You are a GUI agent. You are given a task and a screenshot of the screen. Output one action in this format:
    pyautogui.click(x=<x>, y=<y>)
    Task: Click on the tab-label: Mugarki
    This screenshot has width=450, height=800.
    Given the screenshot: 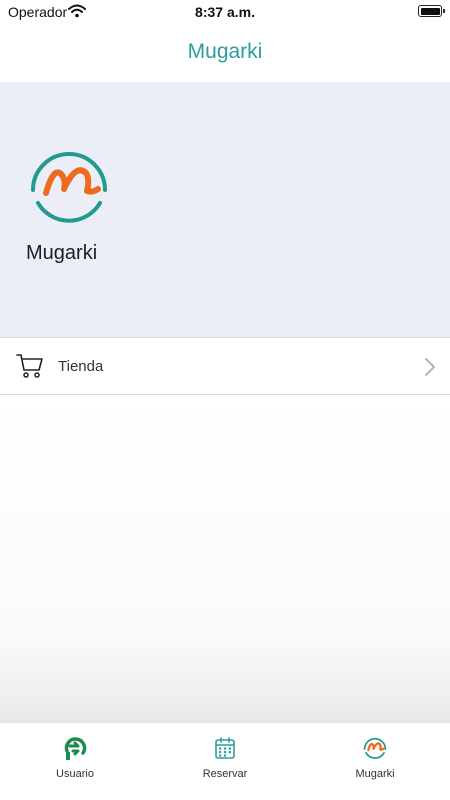 What is the action you would take?
    pyautogui.click(x=375, y=774)
    